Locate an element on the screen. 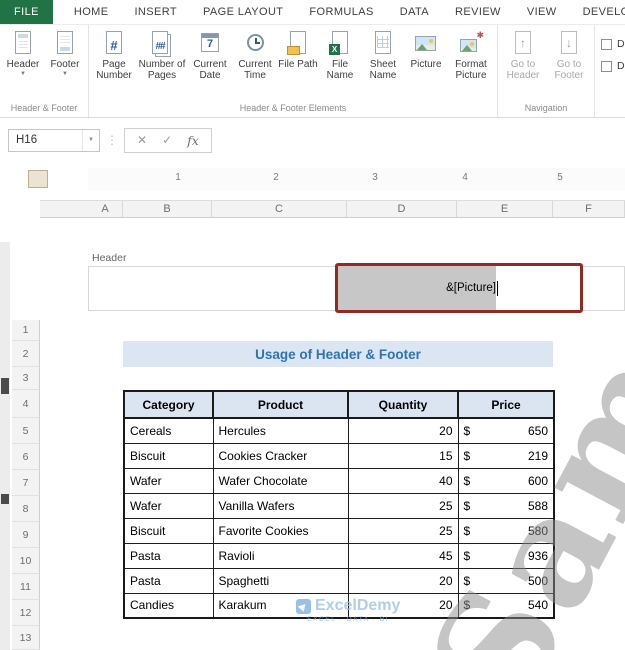  cell-product: Vanilla Wafers is located at coordinates (280, 505).